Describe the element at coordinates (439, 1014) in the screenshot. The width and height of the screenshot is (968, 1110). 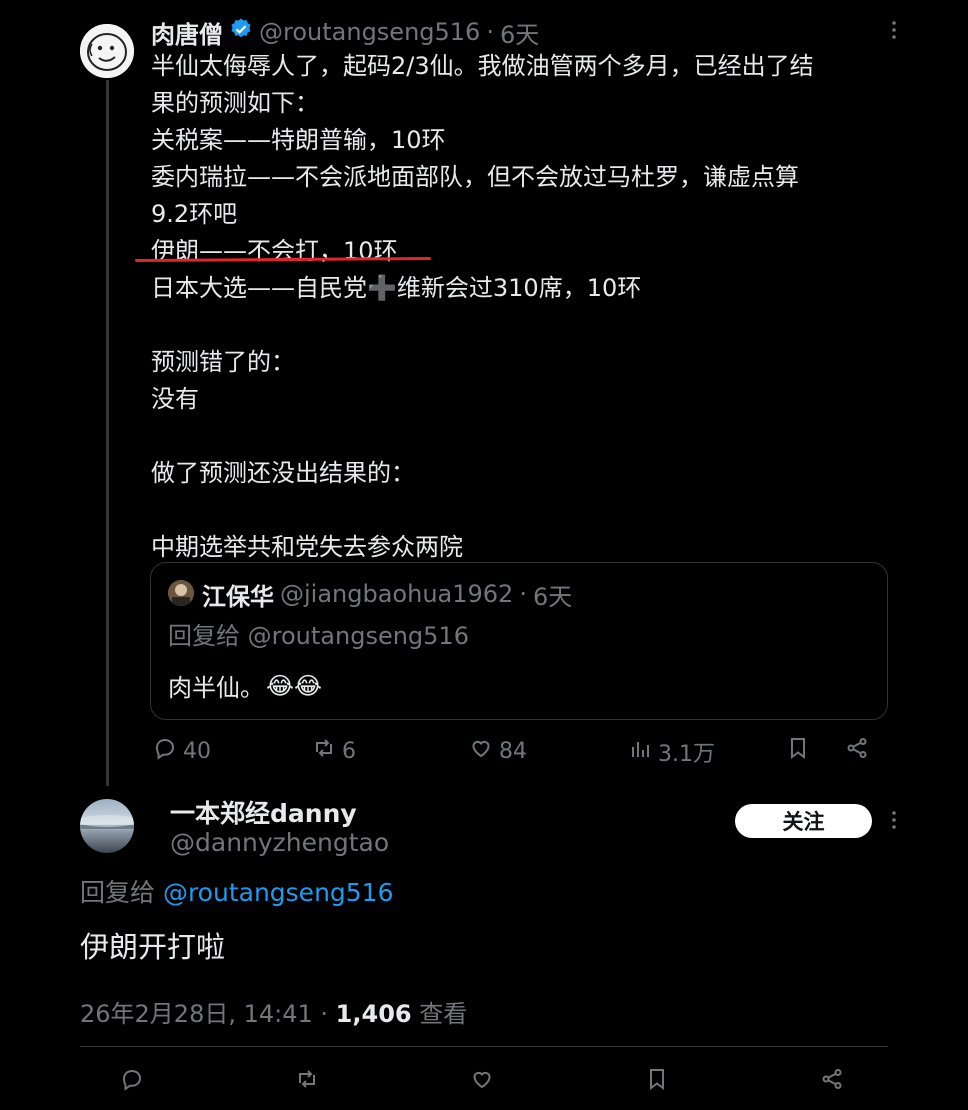
I see `views-label: 查看` at that location.